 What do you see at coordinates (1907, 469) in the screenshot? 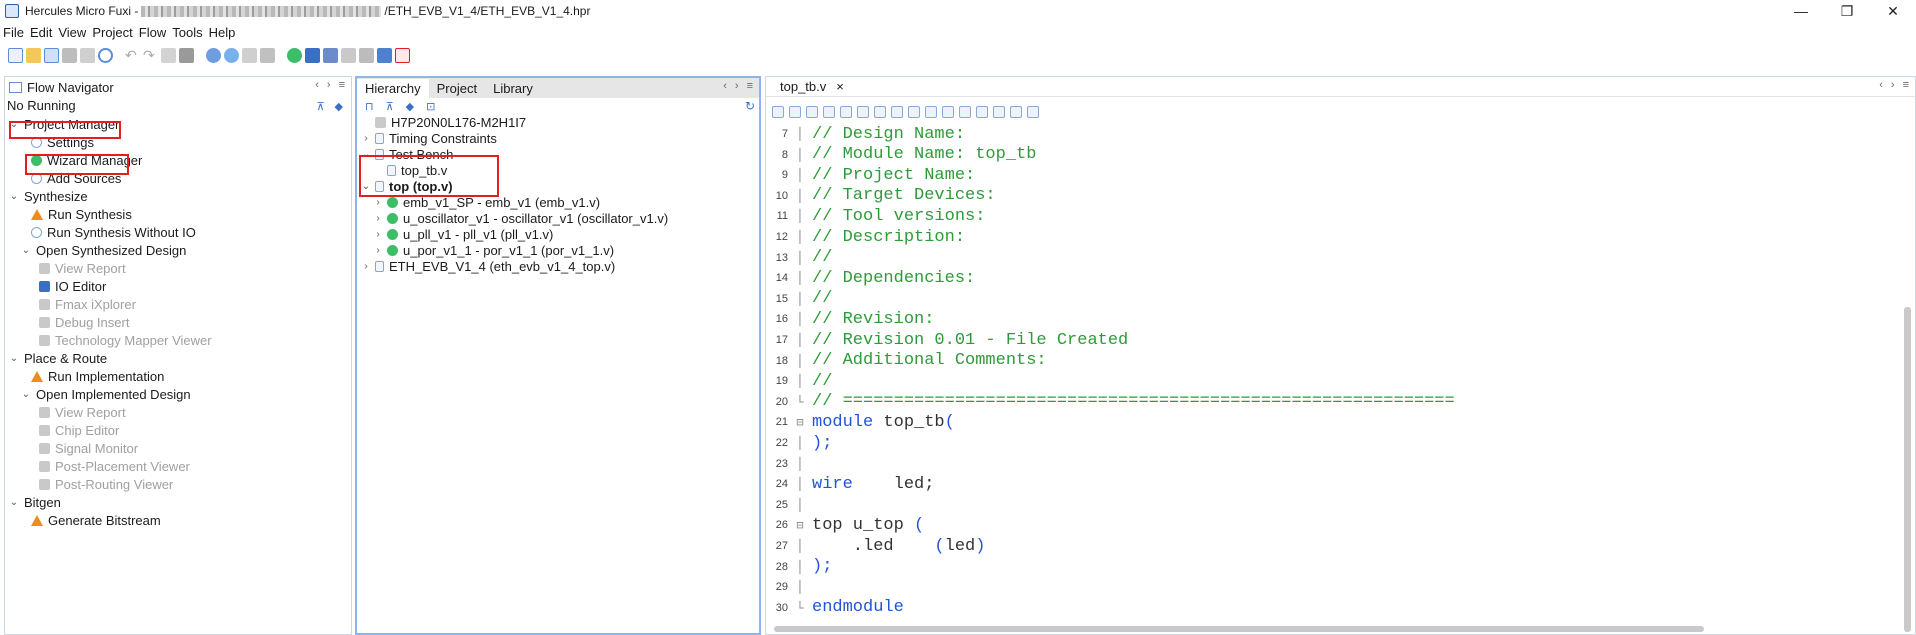
I see `vertical-scrollbar` at bounding box center [1907, 469].